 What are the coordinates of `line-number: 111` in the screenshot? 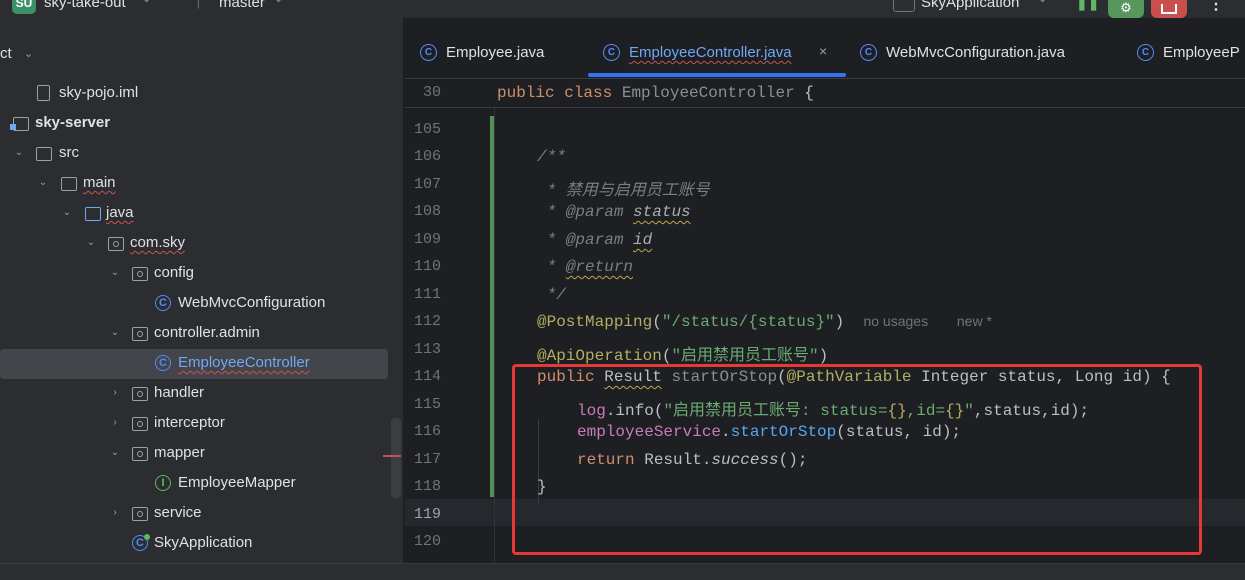 It's located at (427, 294).